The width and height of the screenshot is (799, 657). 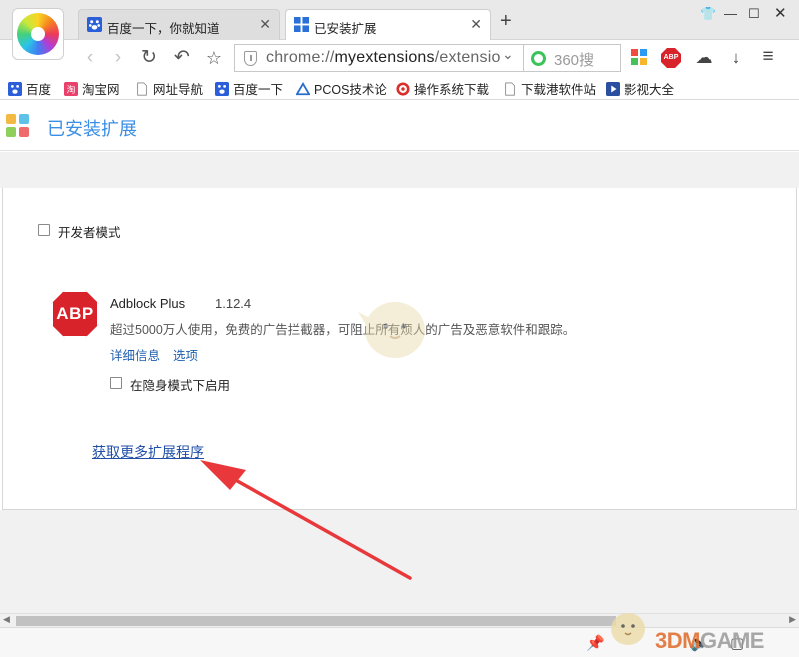 I want to click on scroll-right-icon: ▶, so click(x=792, y=619).